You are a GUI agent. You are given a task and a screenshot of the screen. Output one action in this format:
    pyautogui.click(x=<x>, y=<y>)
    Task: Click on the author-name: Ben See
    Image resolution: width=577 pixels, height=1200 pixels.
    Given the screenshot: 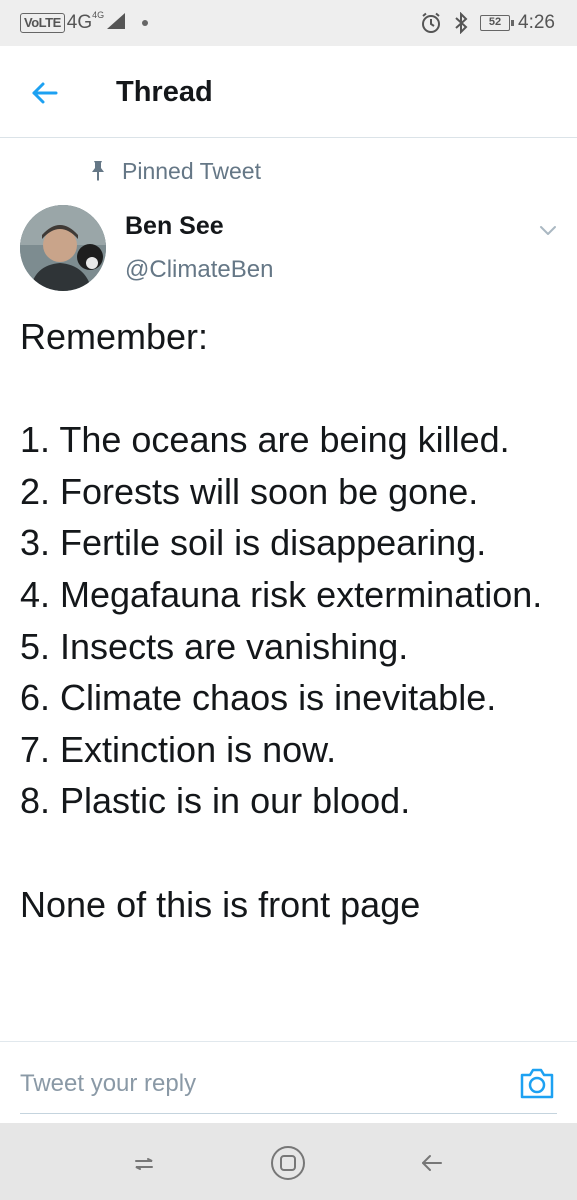 What is the action you would take?
    pyautogui.click(x=174, y=226)
    